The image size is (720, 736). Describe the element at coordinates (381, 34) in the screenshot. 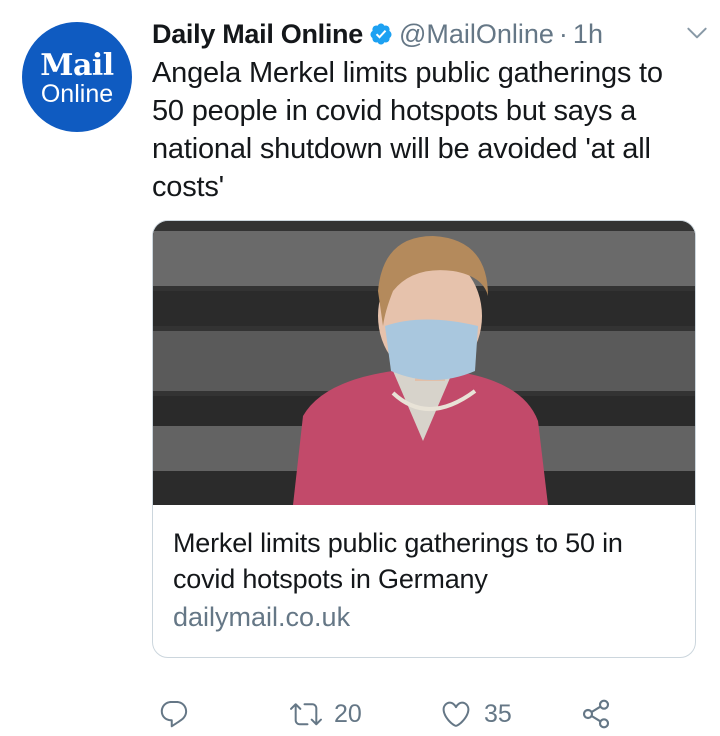

I see `verified-badge-icon` at that location.